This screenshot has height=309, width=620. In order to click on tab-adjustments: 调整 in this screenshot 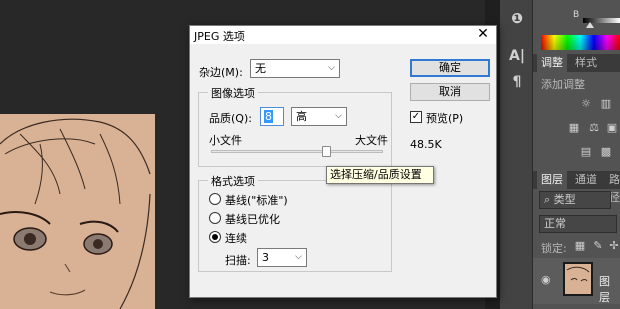, I will do `click(552, 63)`.